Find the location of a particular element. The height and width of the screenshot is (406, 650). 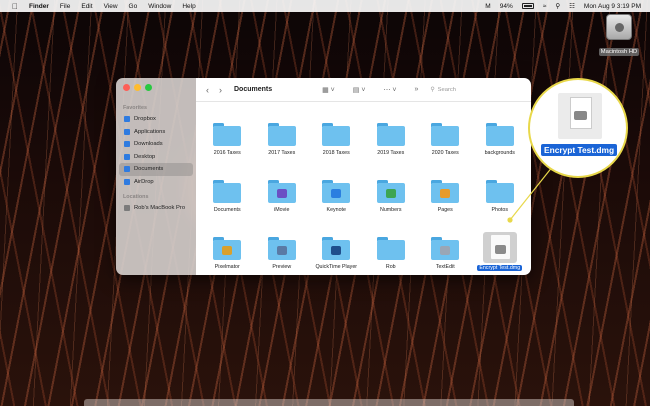

zoom-callout: Encrypt Test.dmg is located at coordinates (578, 128).